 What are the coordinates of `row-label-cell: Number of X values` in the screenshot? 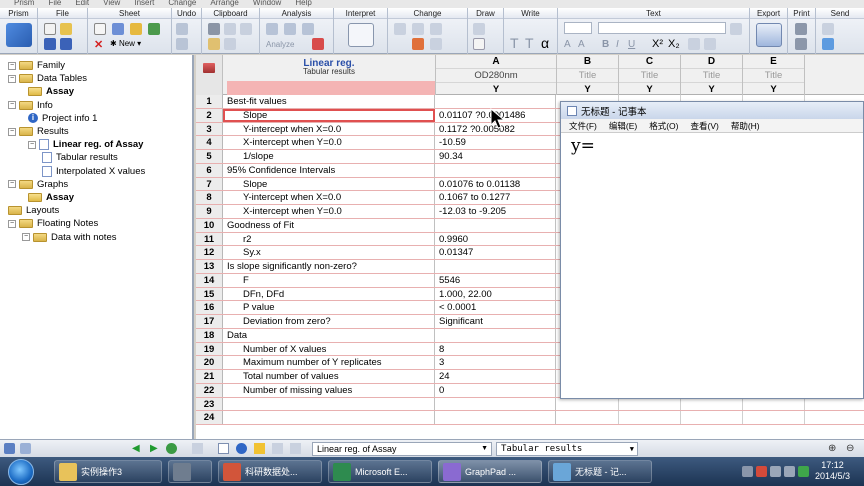 It's located at (329, 349).